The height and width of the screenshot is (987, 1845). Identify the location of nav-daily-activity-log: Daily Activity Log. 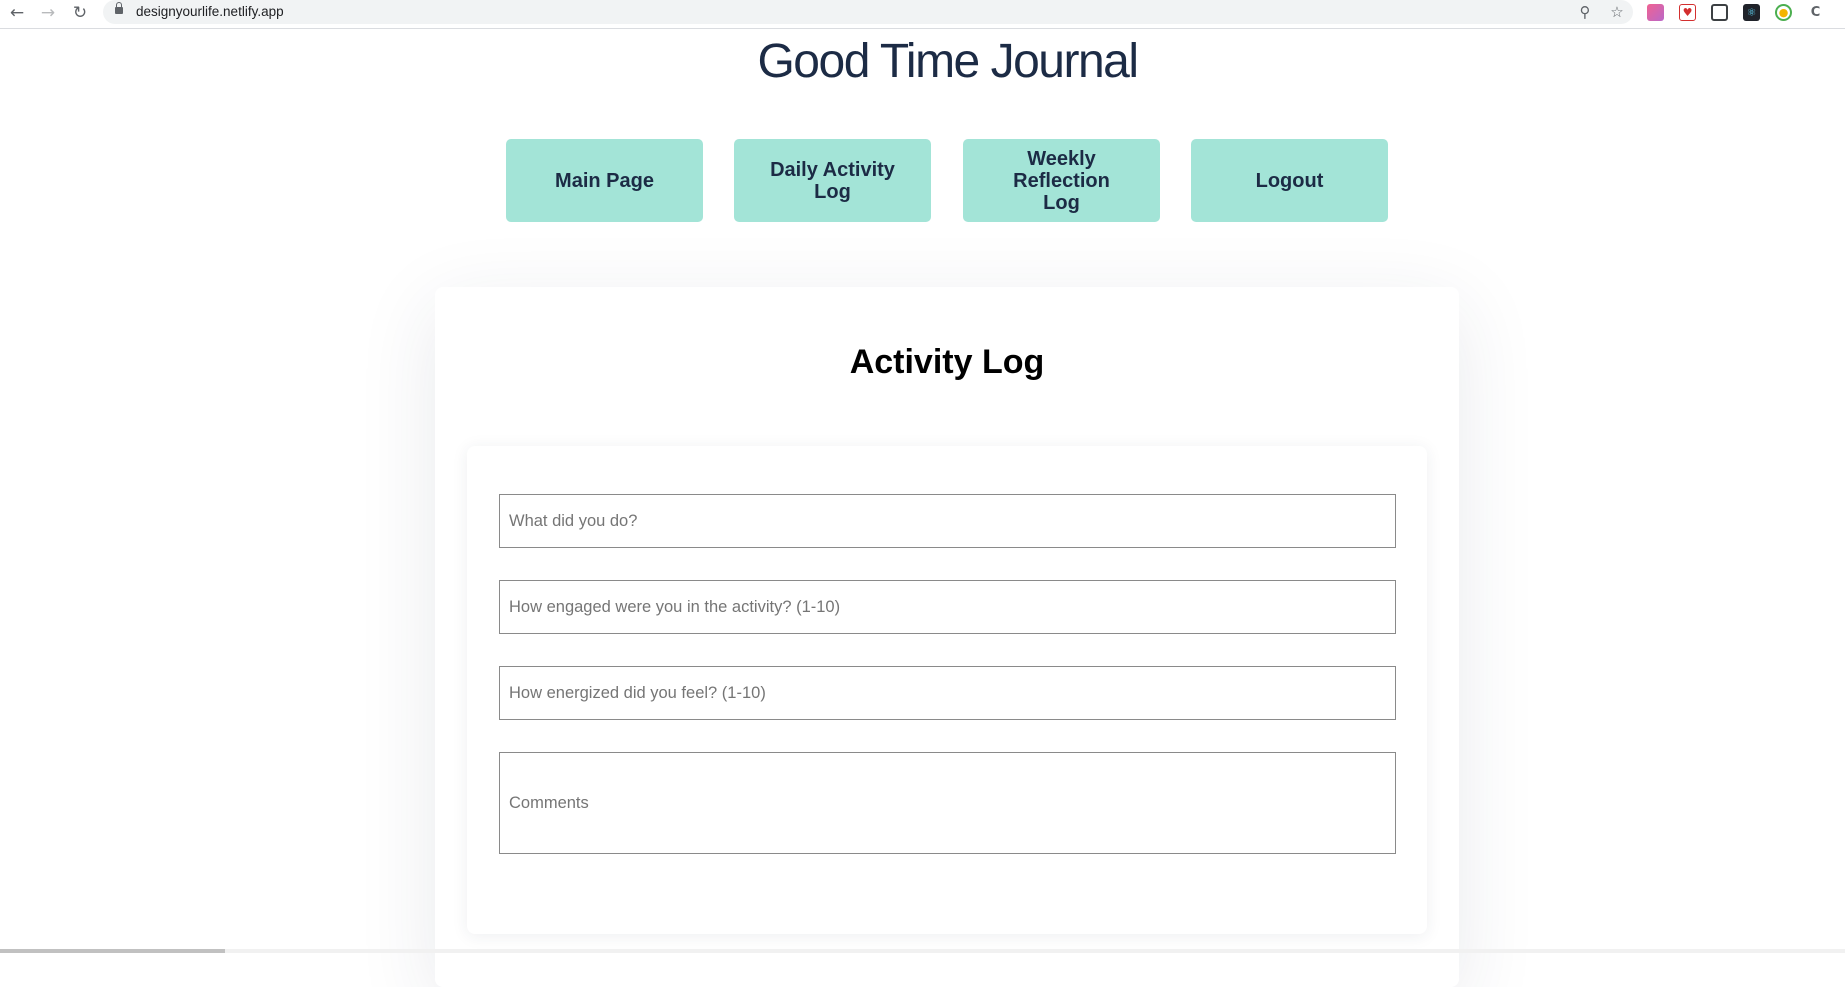
(832, 180).